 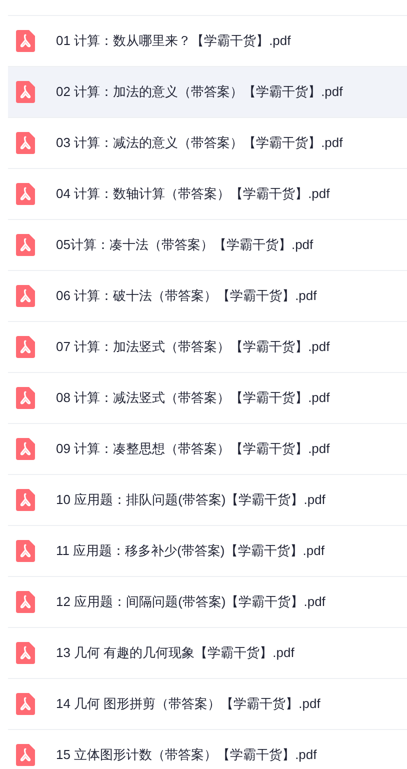 I want to click on file-row: 15 立体图形计数（带答案）【学霸干货】.pdf, so click(x=207, y=749).